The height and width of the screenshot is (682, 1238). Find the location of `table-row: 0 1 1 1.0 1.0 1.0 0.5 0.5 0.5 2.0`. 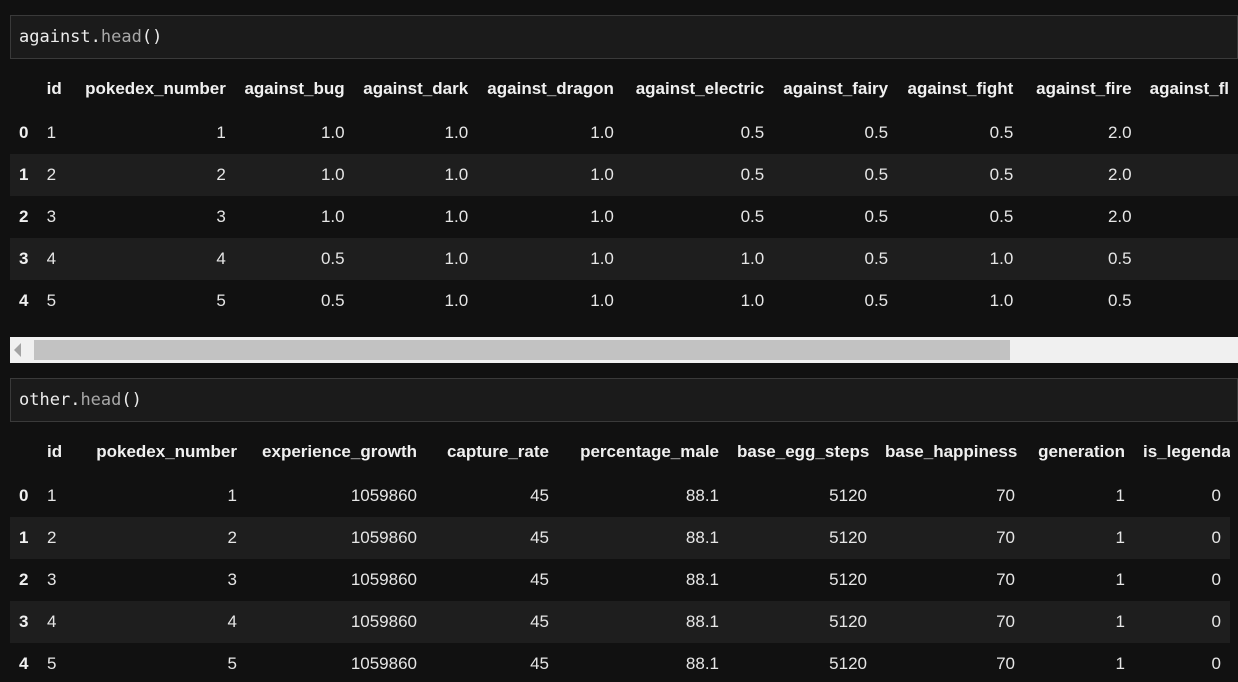

table-row: 0 1 1 1.0 1.0 1.0 0.5 0.5 0.5 2.0 is located at coordinates (624, 133).